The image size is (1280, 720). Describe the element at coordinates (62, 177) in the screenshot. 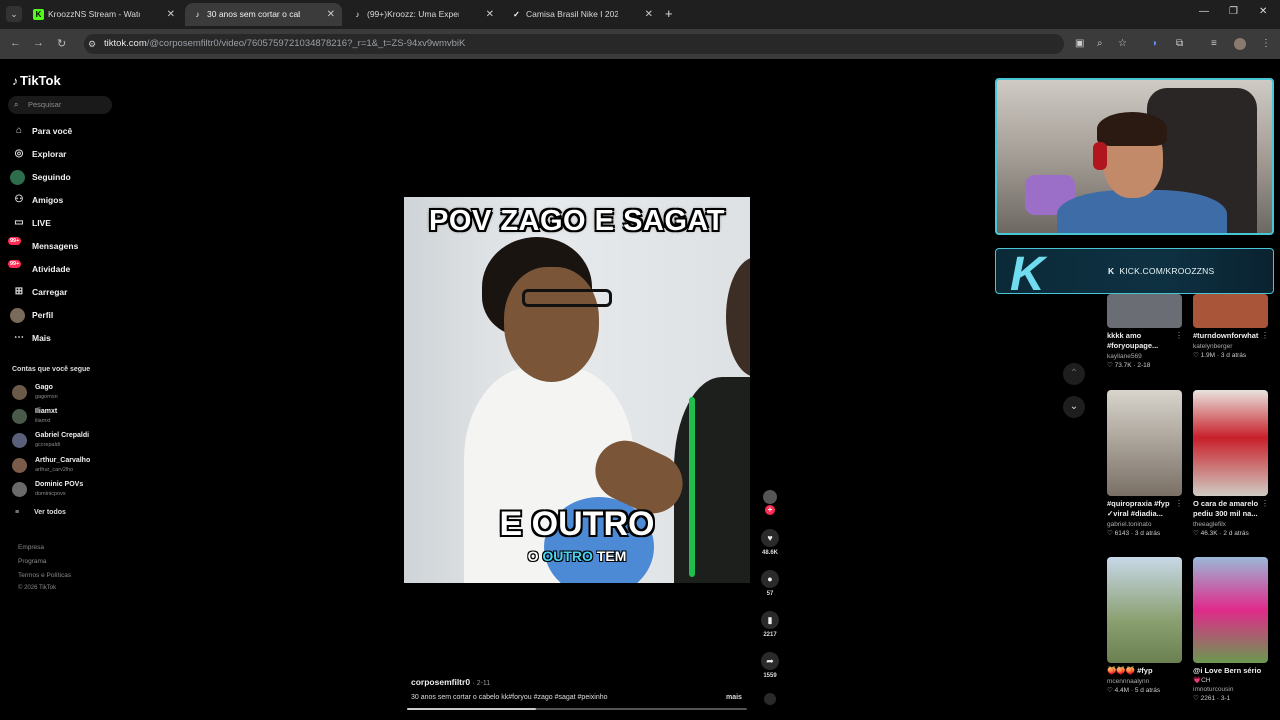

I see `nav-following: Seguindo` at that location.